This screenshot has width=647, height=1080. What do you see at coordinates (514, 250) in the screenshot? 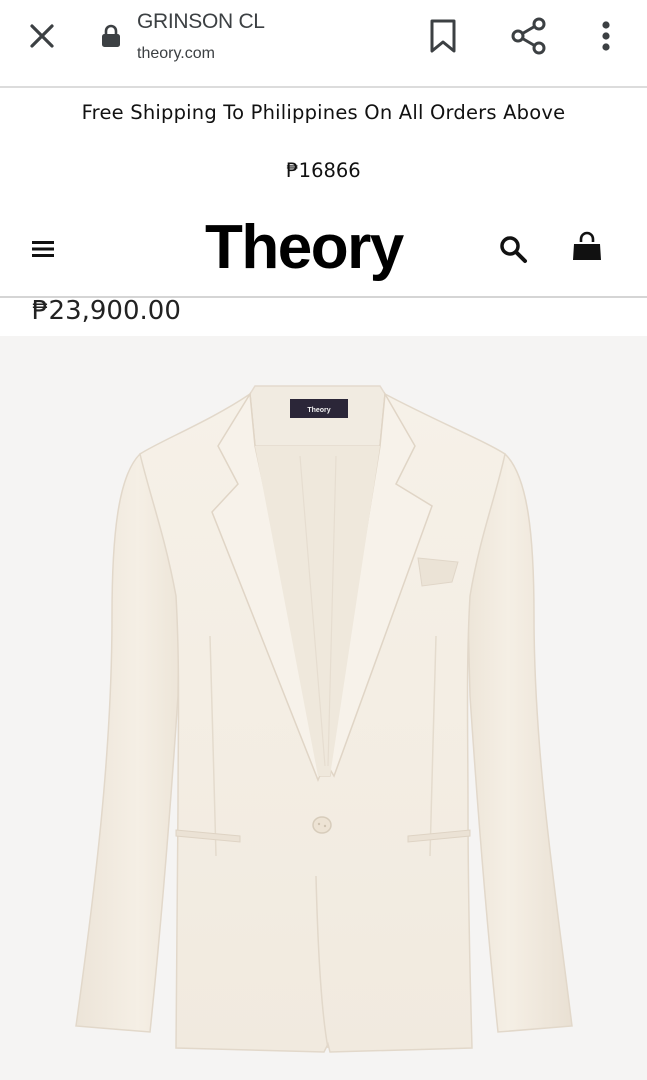
I see `search-icon` at bounding box center [514, 250].